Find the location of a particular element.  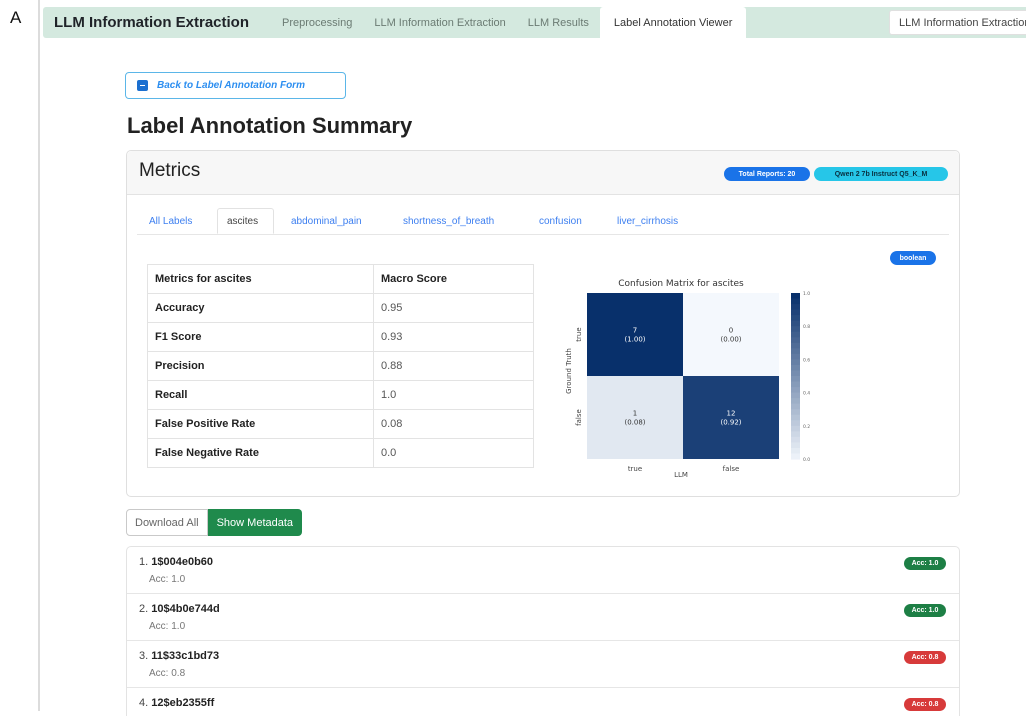

table-row: False Positive Rate 0.08 is located at coordinates (340, 424).